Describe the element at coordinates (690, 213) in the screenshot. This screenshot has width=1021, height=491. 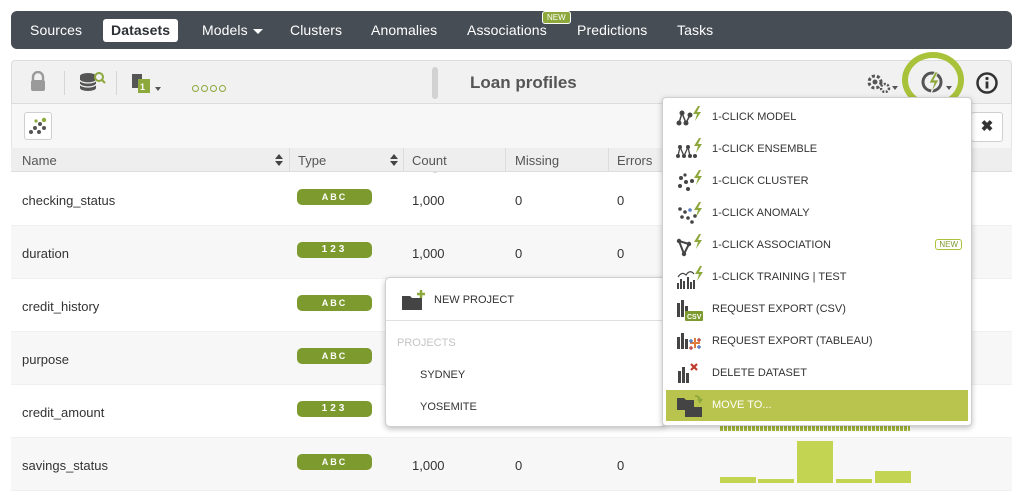
I see `anomaly-icon` at that location.